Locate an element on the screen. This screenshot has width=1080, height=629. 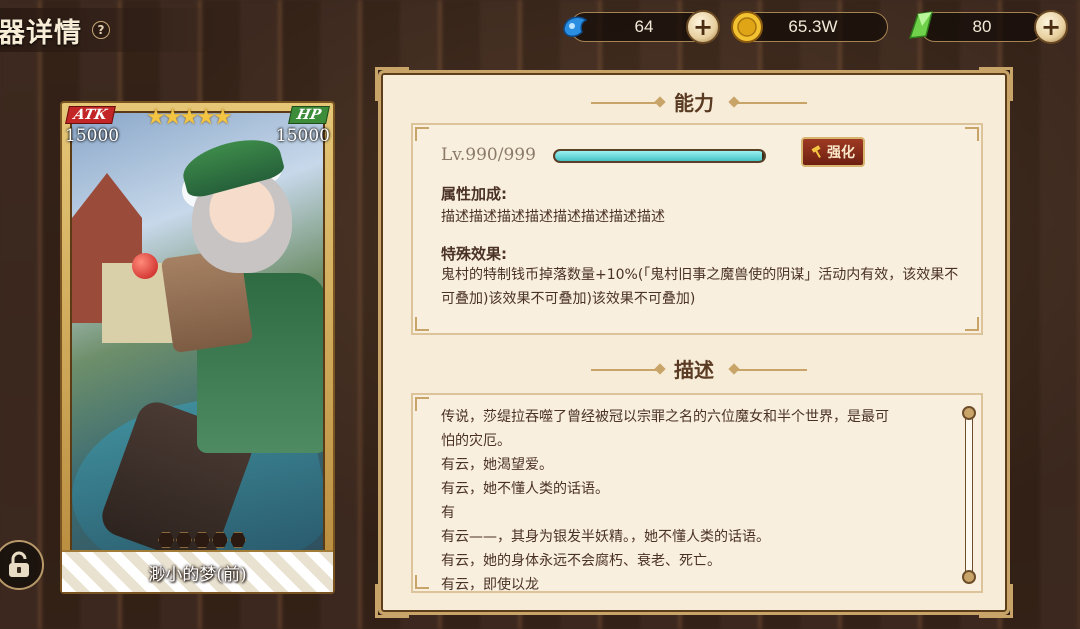
description-line: 有云，她不懂人类的话语。 is located at coordinates (525, 489).